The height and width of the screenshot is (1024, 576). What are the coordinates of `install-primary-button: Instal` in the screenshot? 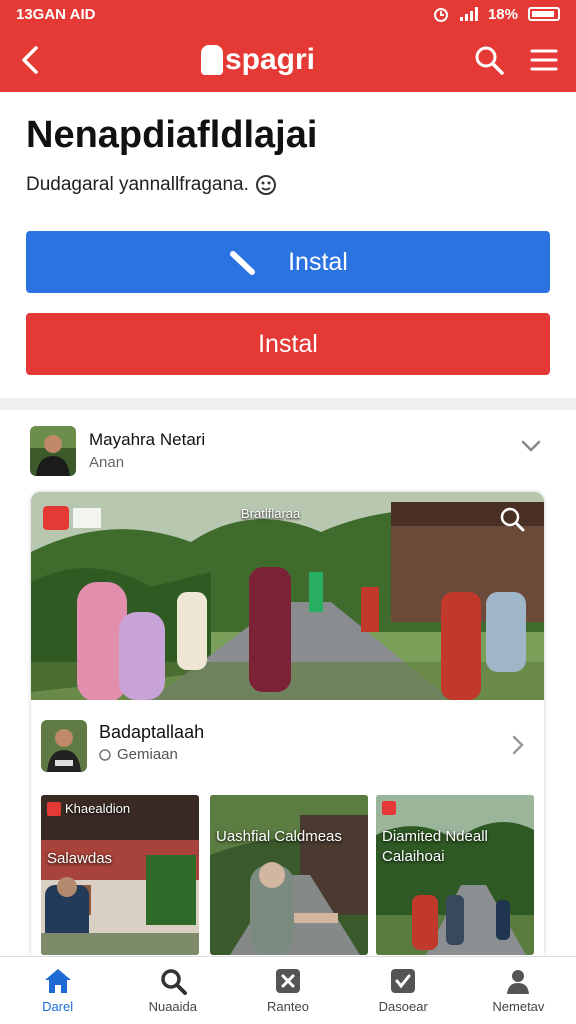 It's located at (288, 262).